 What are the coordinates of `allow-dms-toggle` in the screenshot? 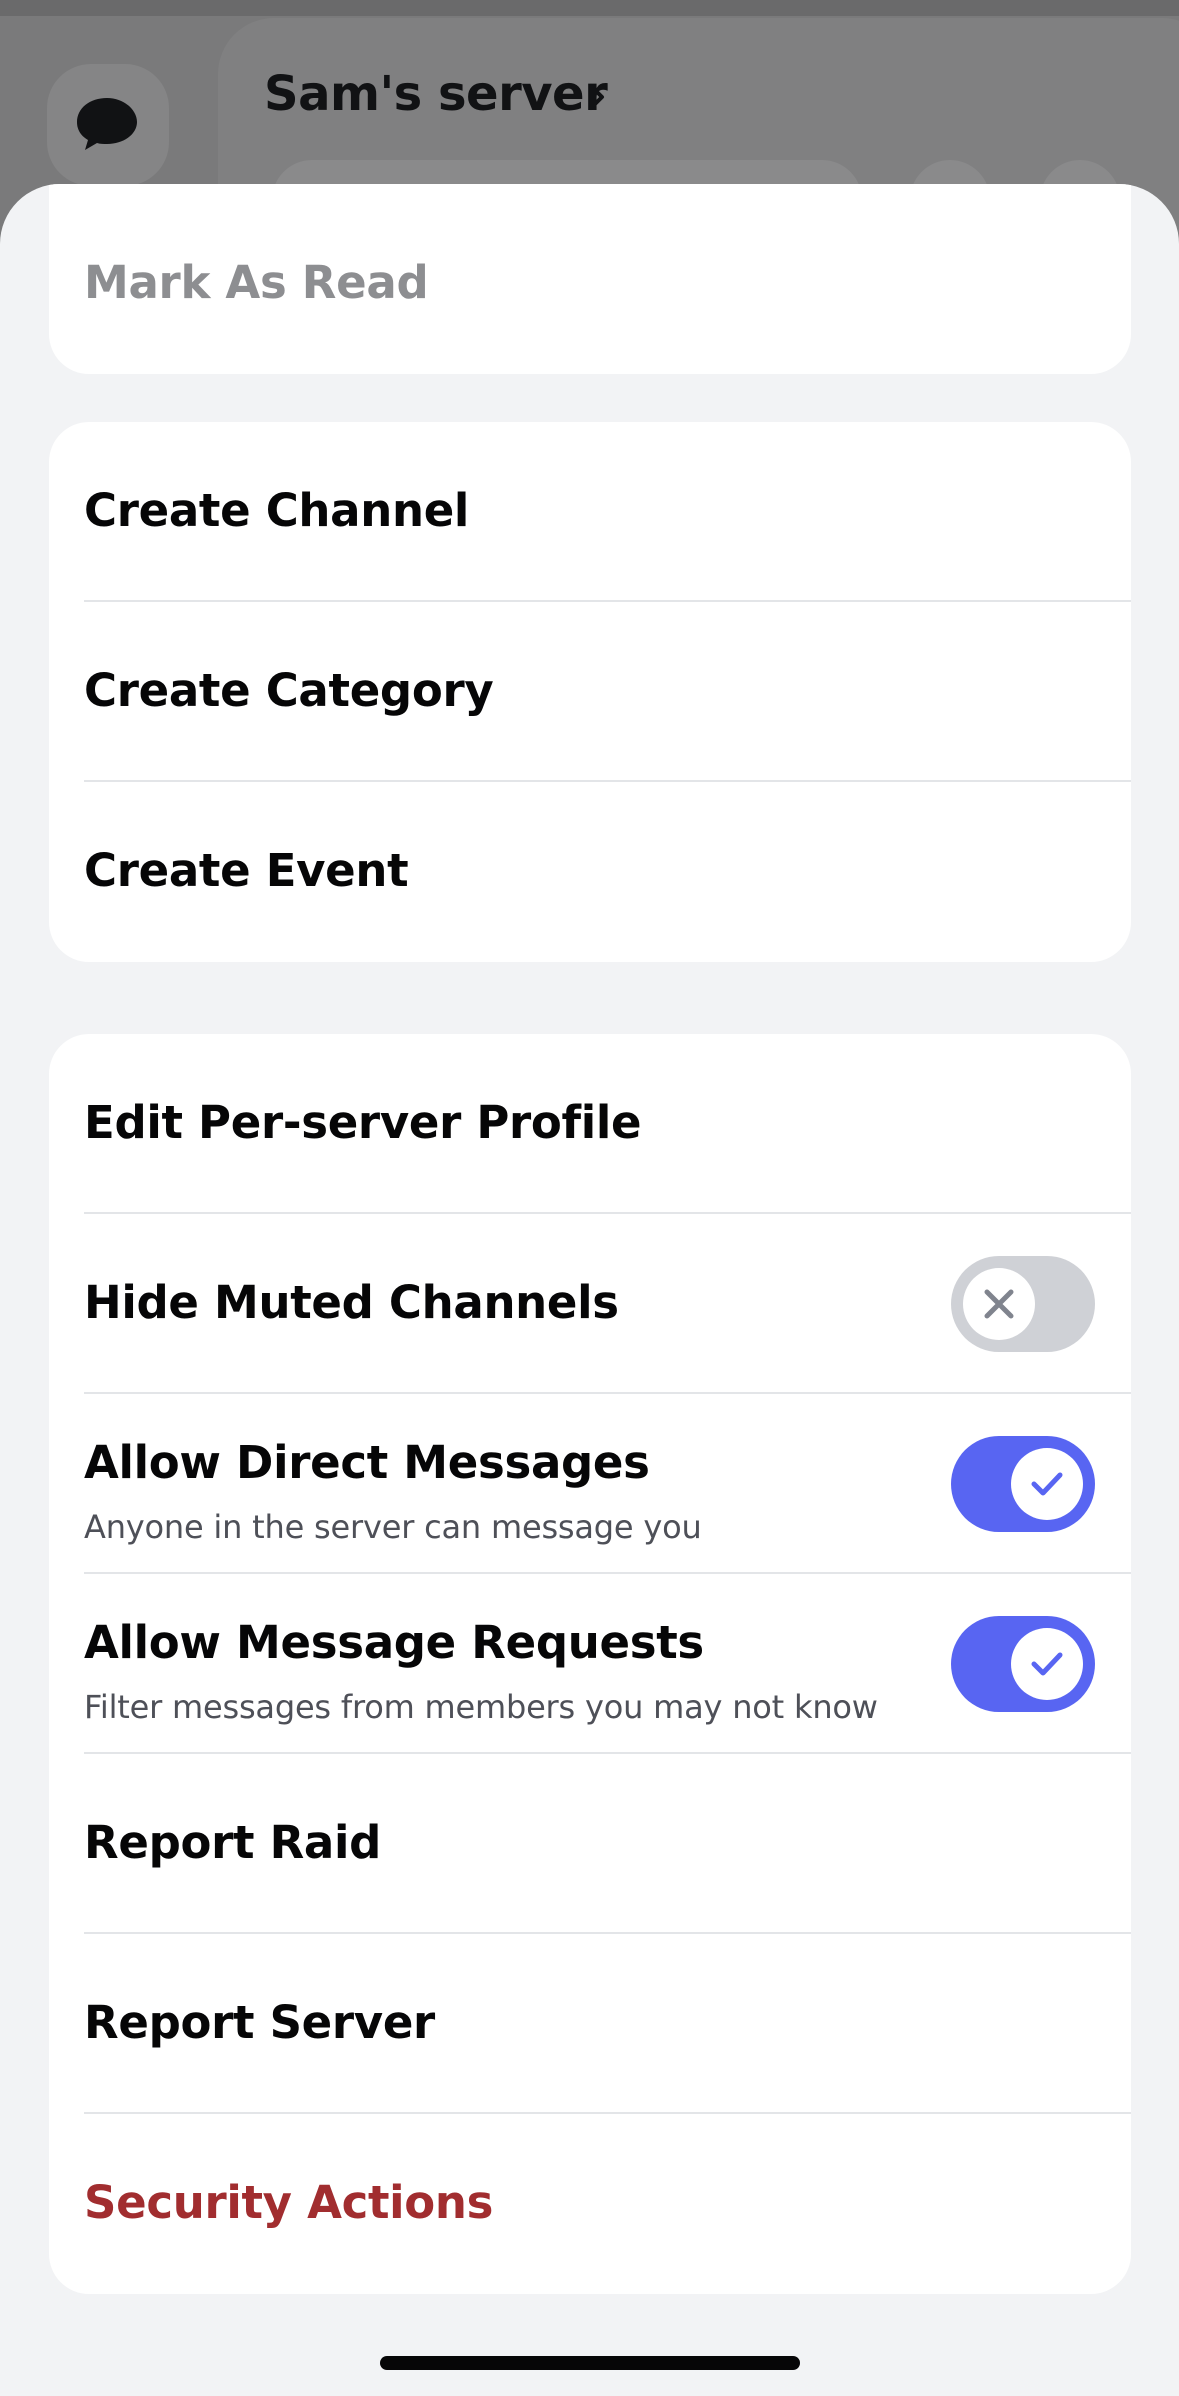 It's located at (1023, 1484).